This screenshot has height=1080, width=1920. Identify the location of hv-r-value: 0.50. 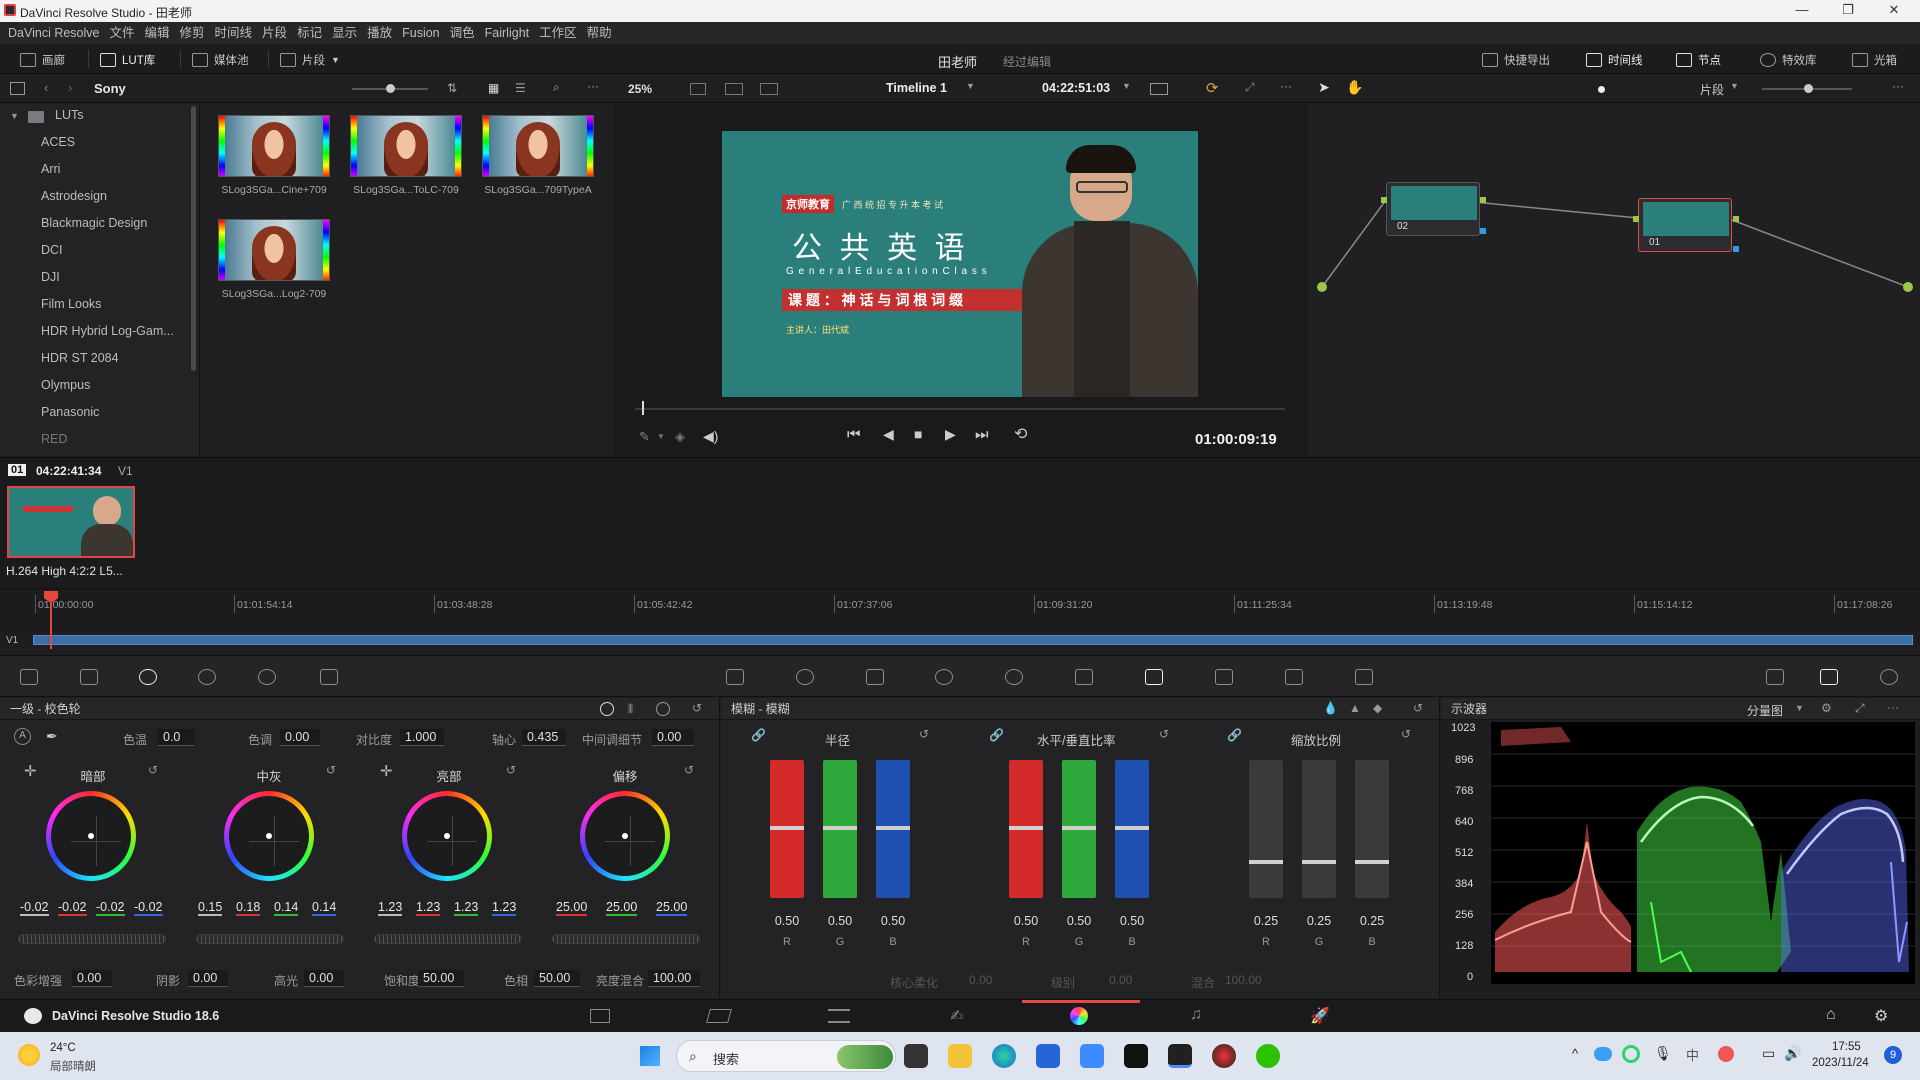
(1026, 921).